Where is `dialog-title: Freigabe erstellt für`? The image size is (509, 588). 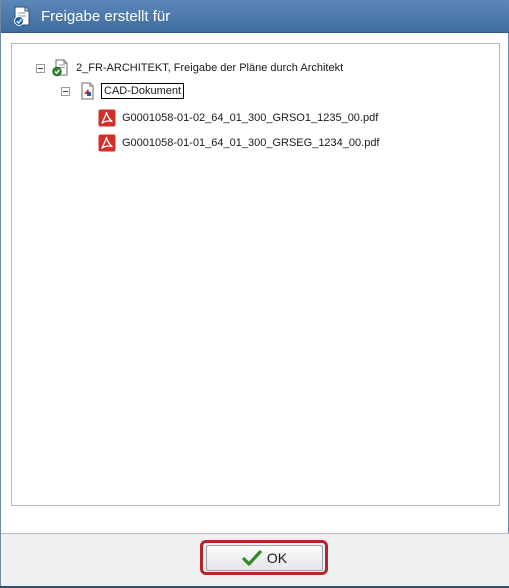 dialog-title: Freigabe erstellt für is located at coordinates (106, 16).